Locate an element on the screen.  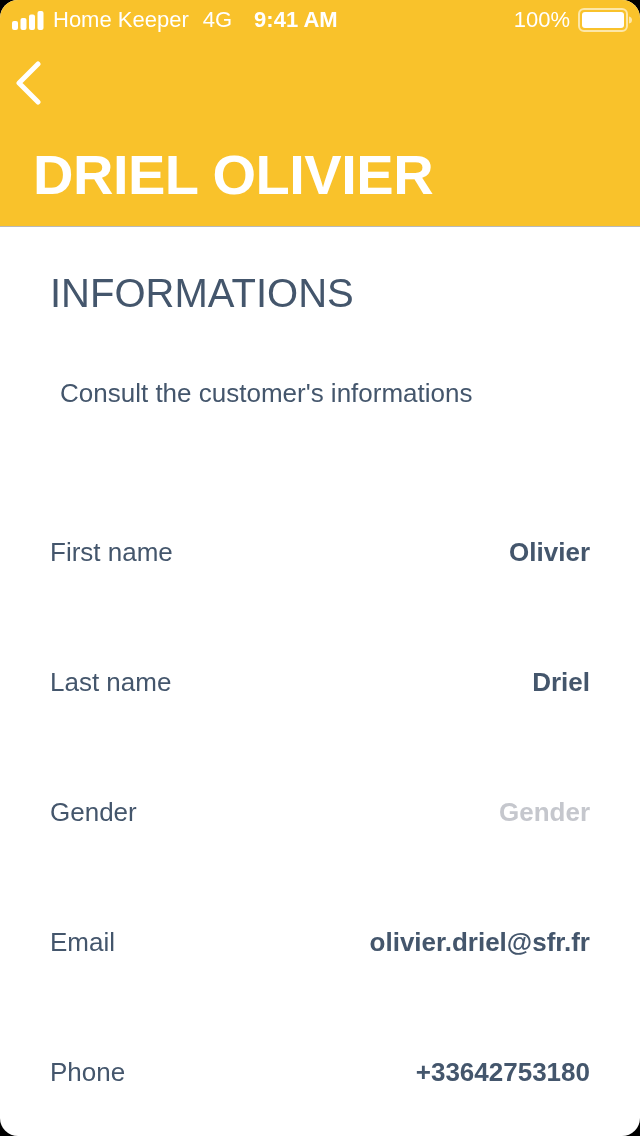
battery-percentage: 100% is located at coordinates (541, 20).